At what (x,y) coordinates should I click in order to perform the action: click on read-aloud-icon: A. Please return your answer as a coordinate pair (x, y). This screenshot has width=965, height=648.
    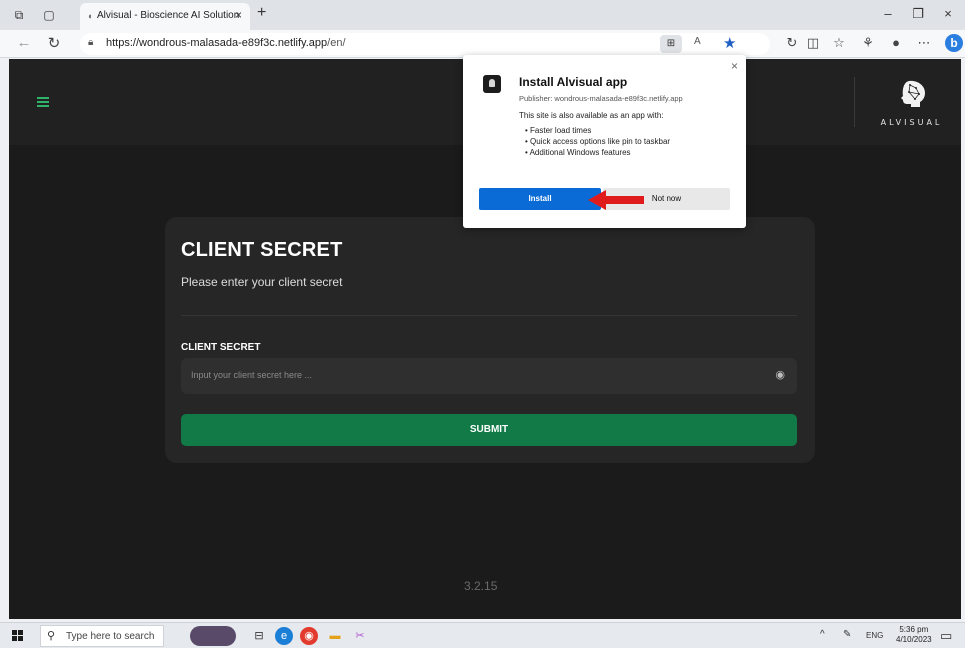
    Looking at the image, I should click on (697, 41).